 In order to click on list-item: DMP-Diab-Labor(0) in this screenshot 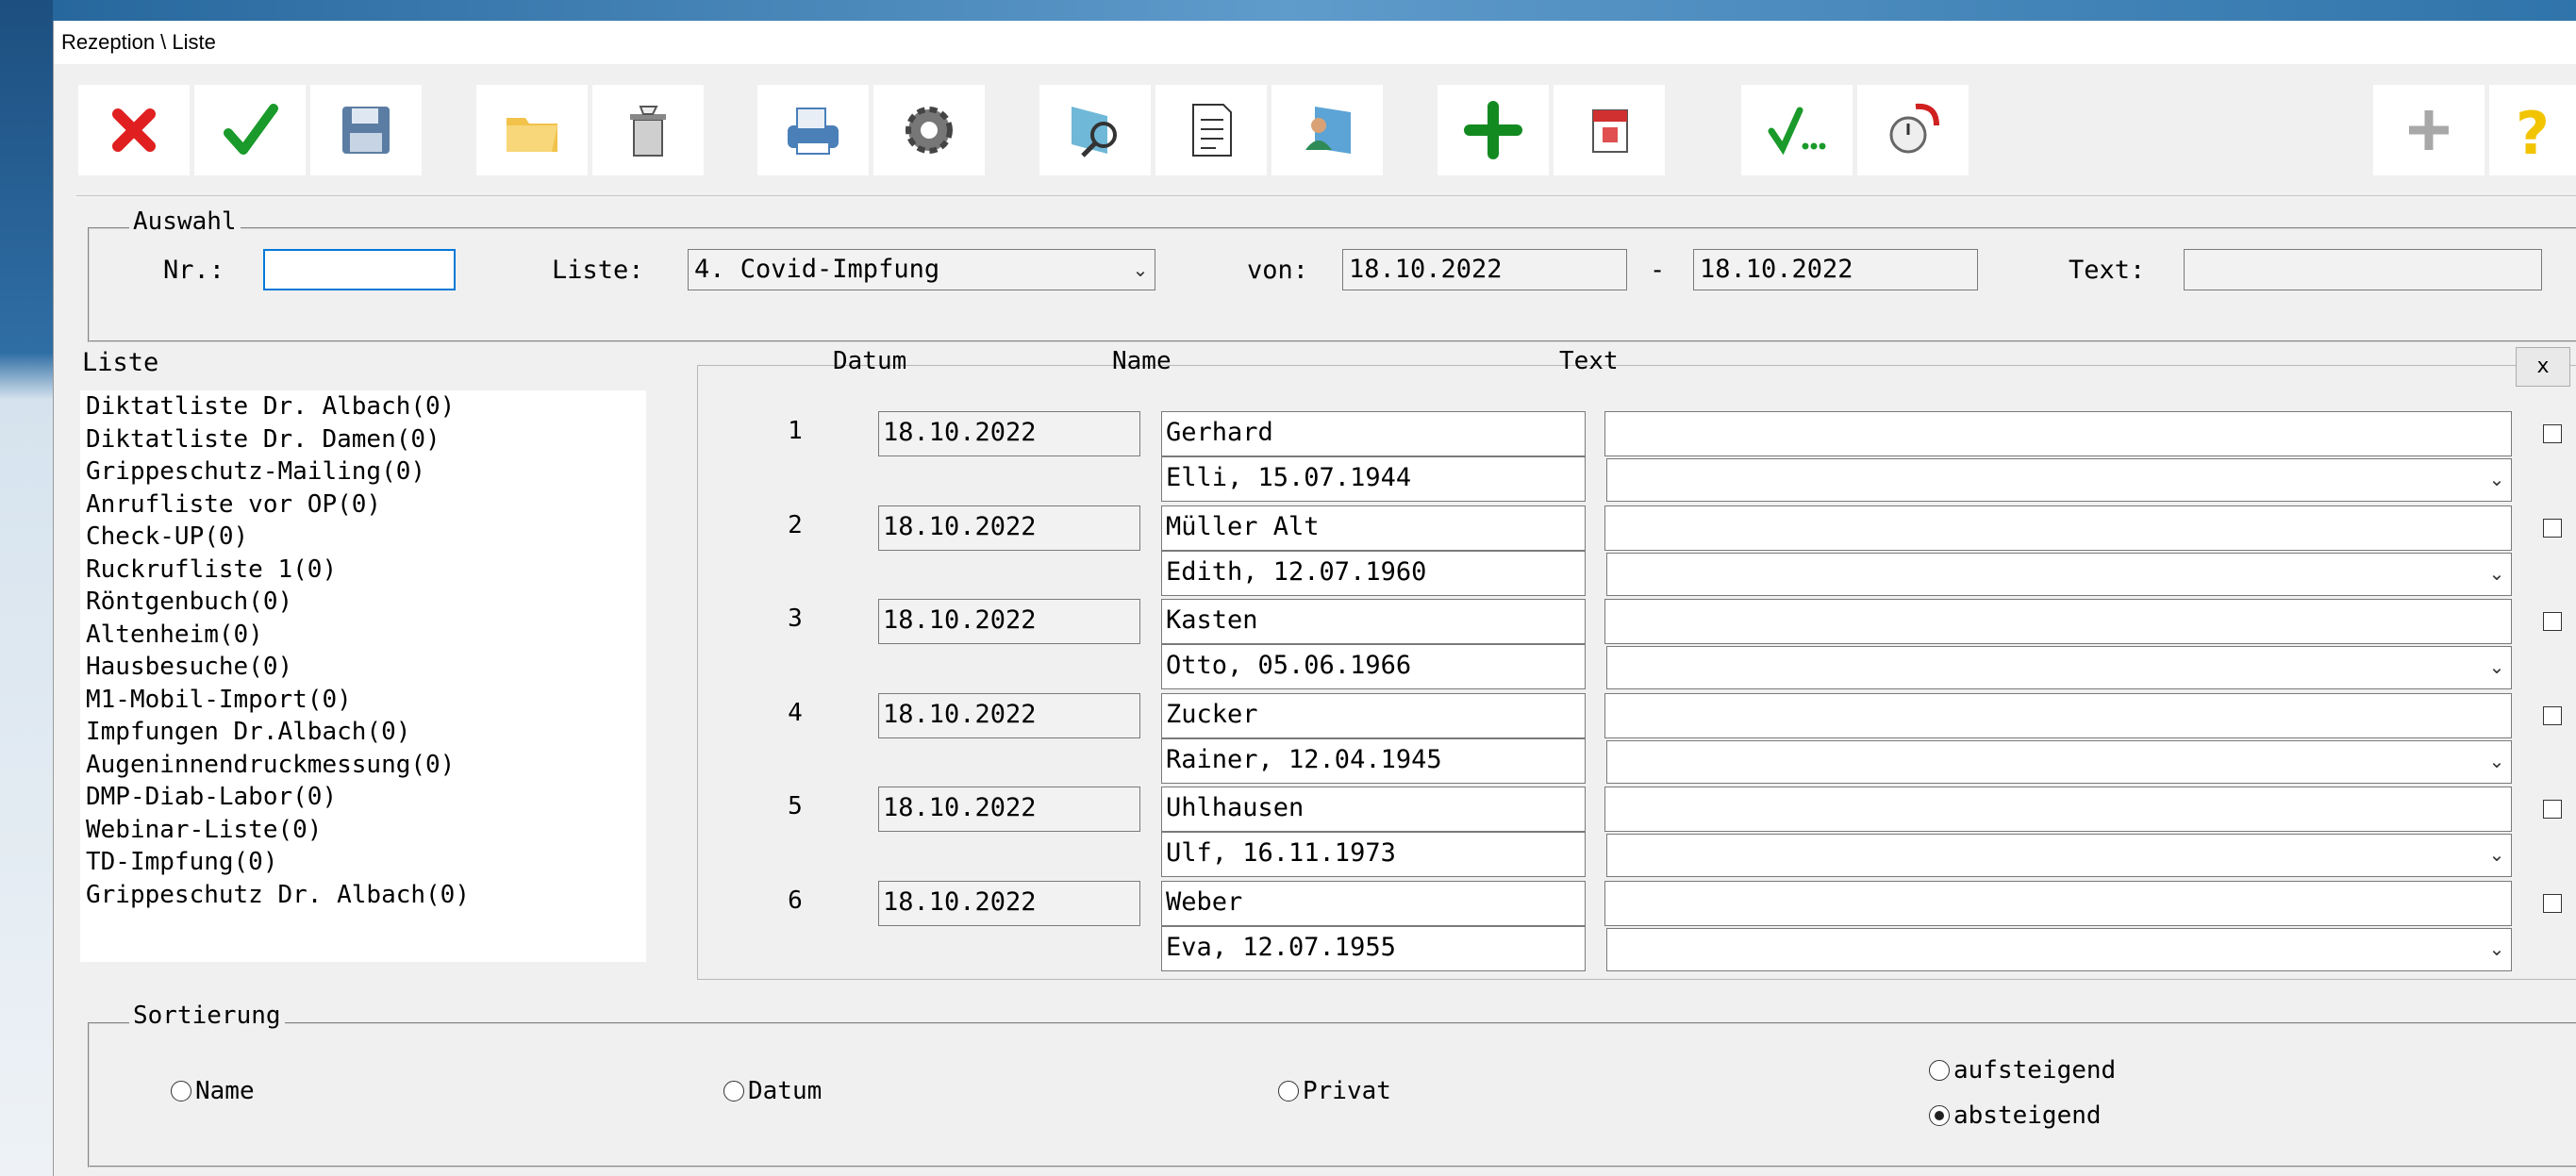, I will do `click(363, 797)`.